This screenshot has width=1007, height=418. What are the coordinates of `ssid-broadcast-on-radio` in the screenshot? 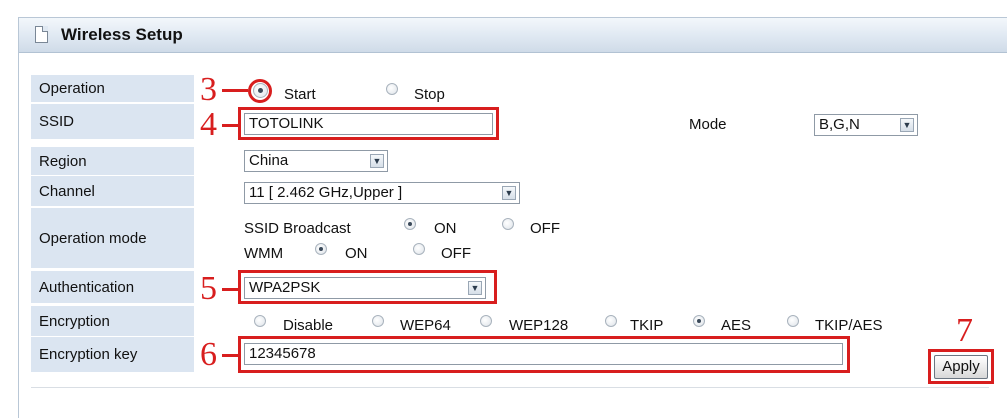 It's located at (410, 224).